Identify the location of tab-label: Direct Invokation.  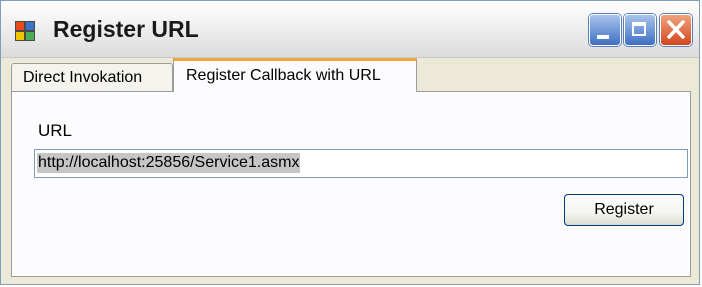
(83, 77).